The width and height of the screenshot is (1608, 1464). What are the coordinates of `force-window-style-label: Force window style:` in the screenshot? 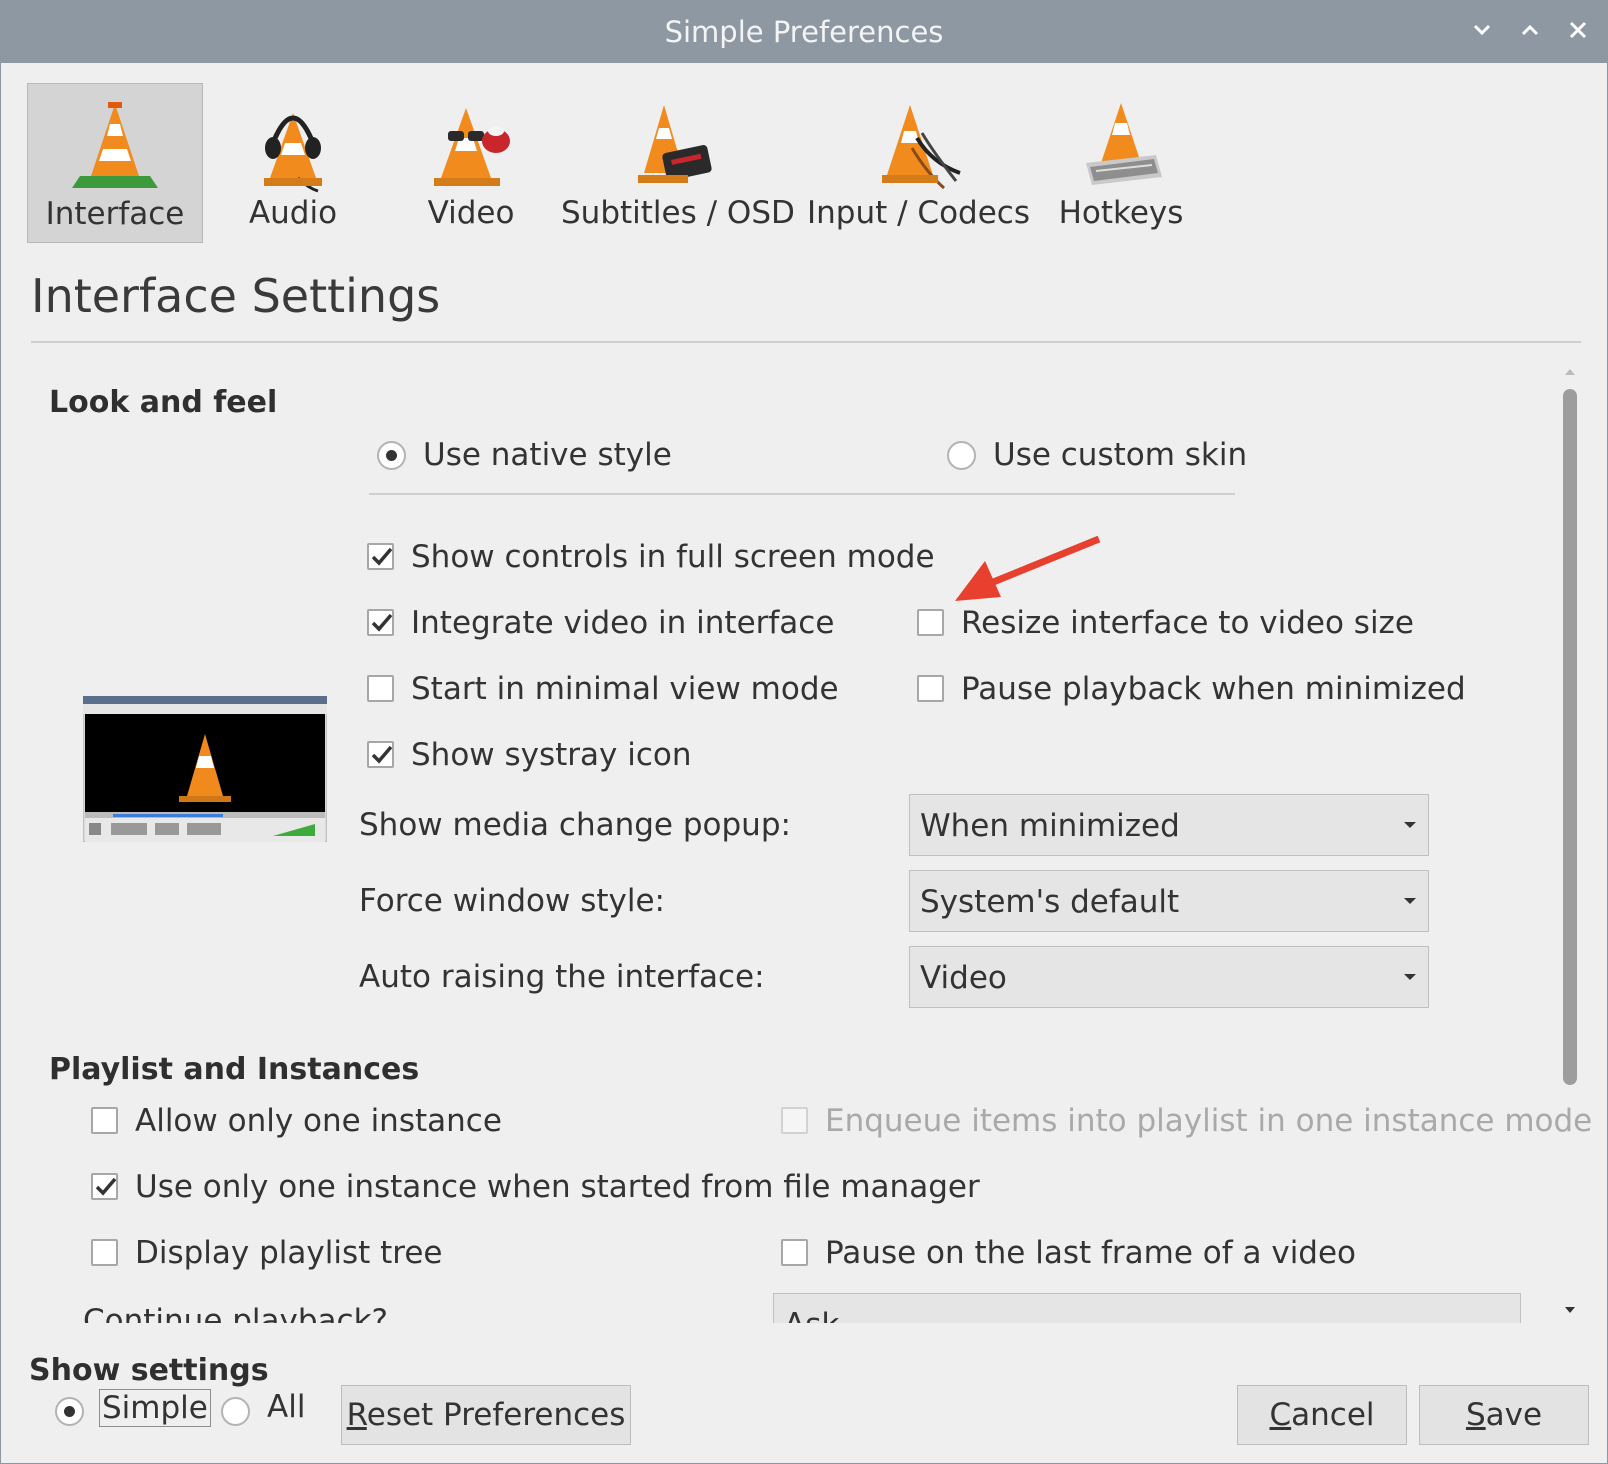 It's located at (512, 901).